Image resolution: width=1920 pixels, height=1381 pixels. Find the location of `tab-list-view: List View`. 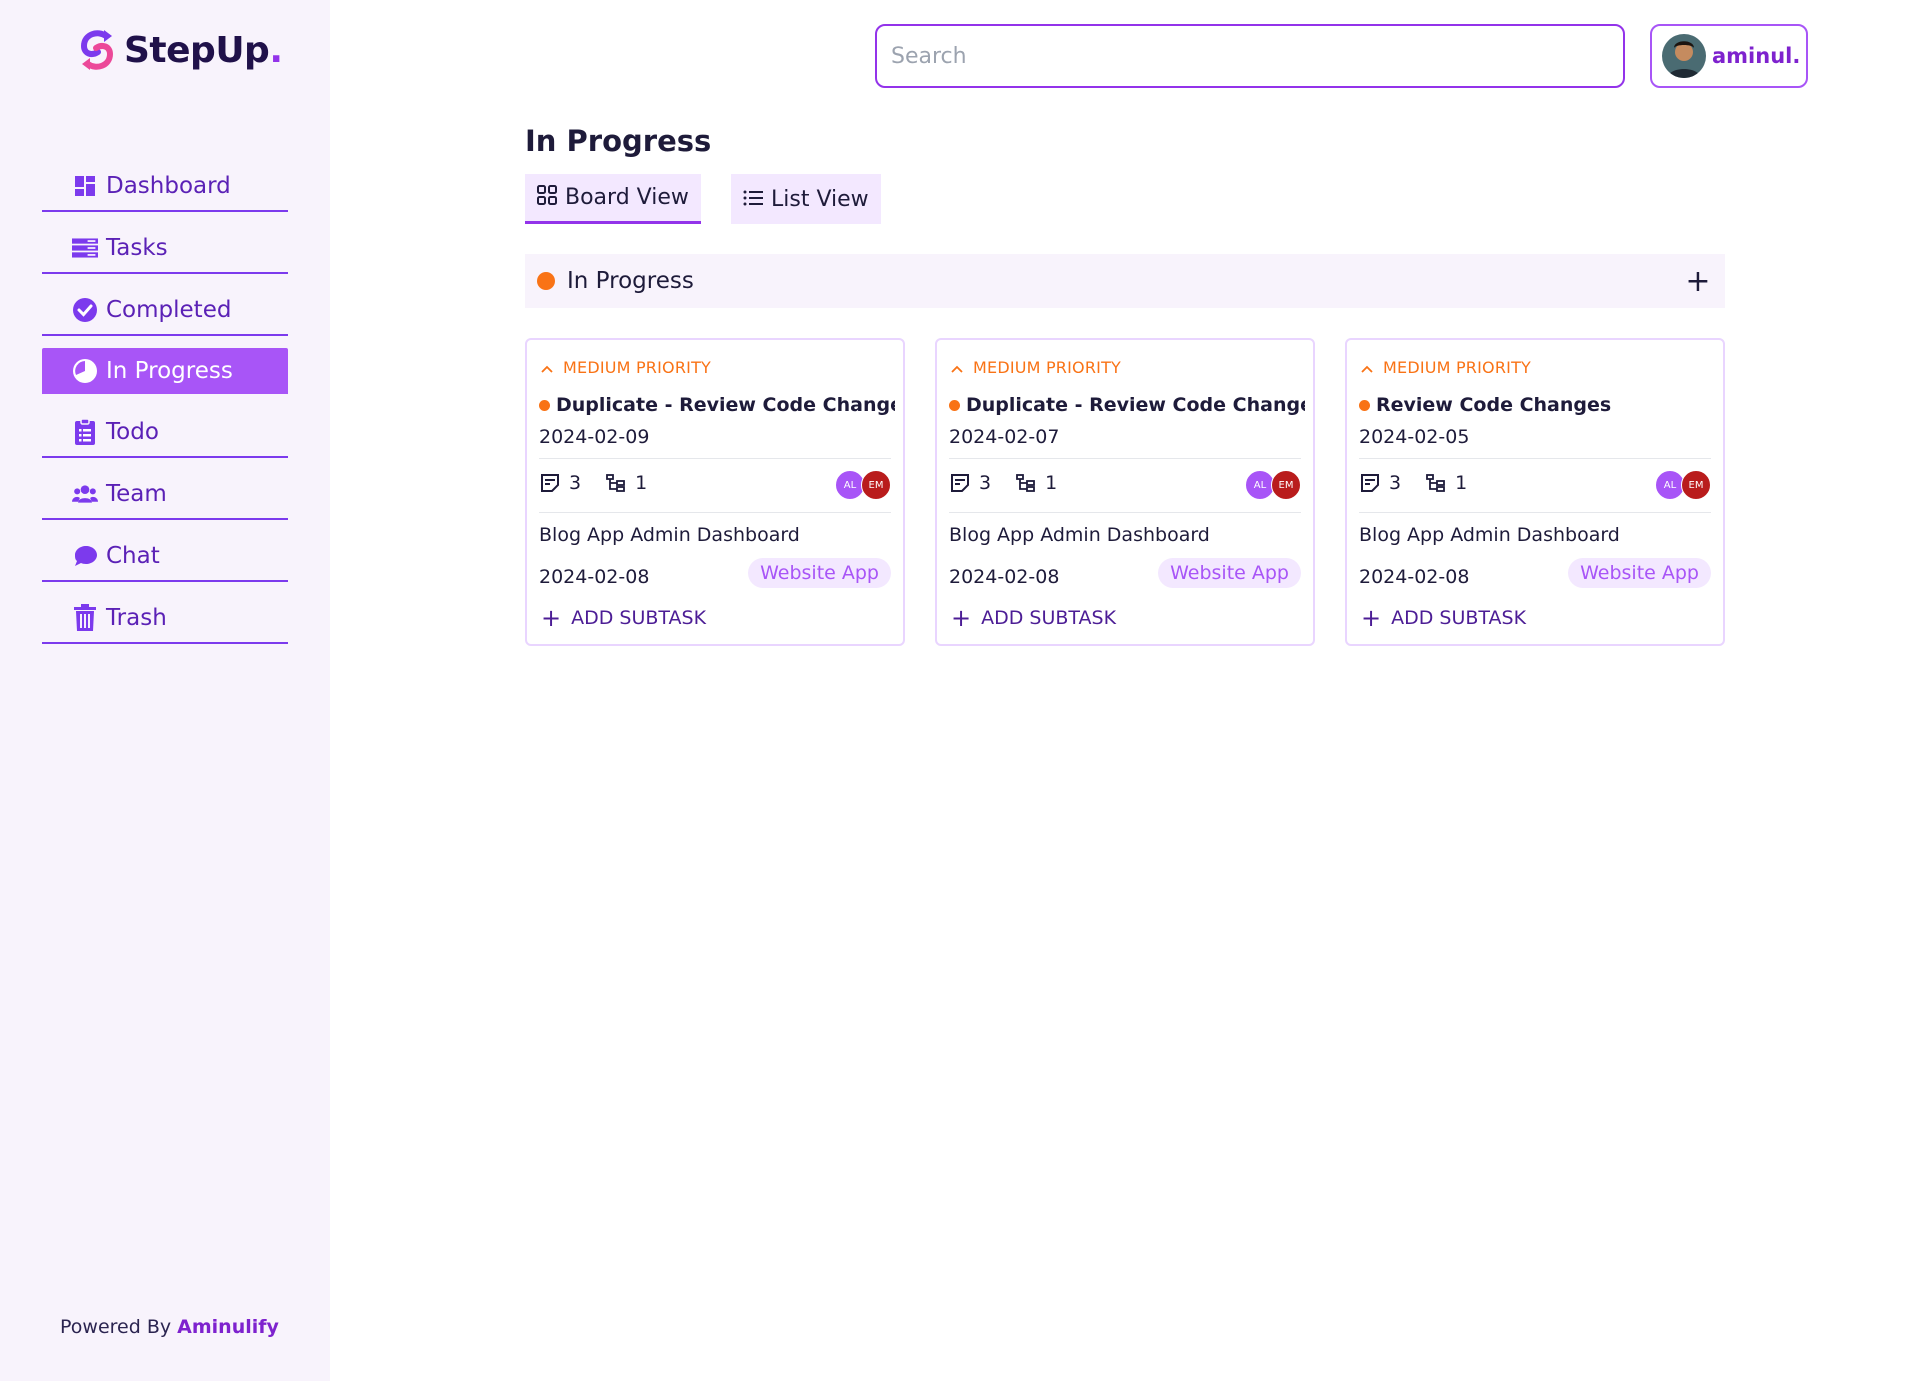

tab-list-view: List View is located at coordinates (806, 199).